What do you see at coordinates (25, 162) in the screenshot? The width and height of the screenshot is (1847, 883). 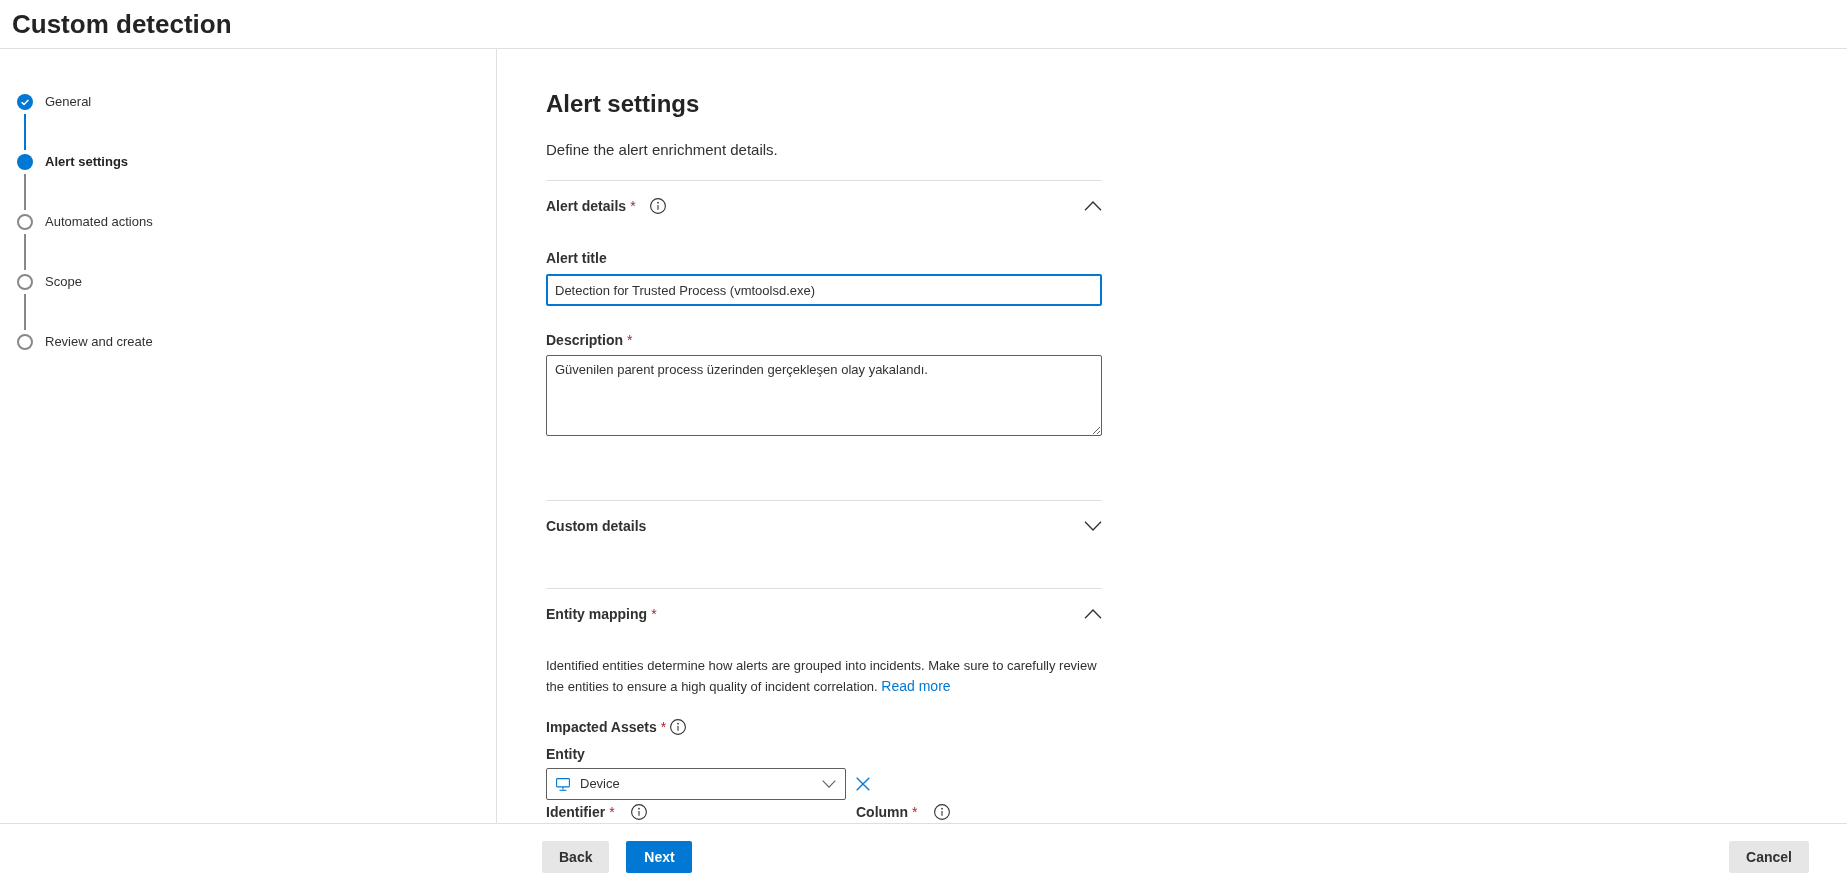 I see `filled-circle-icon` at bounding box center [25, 162].